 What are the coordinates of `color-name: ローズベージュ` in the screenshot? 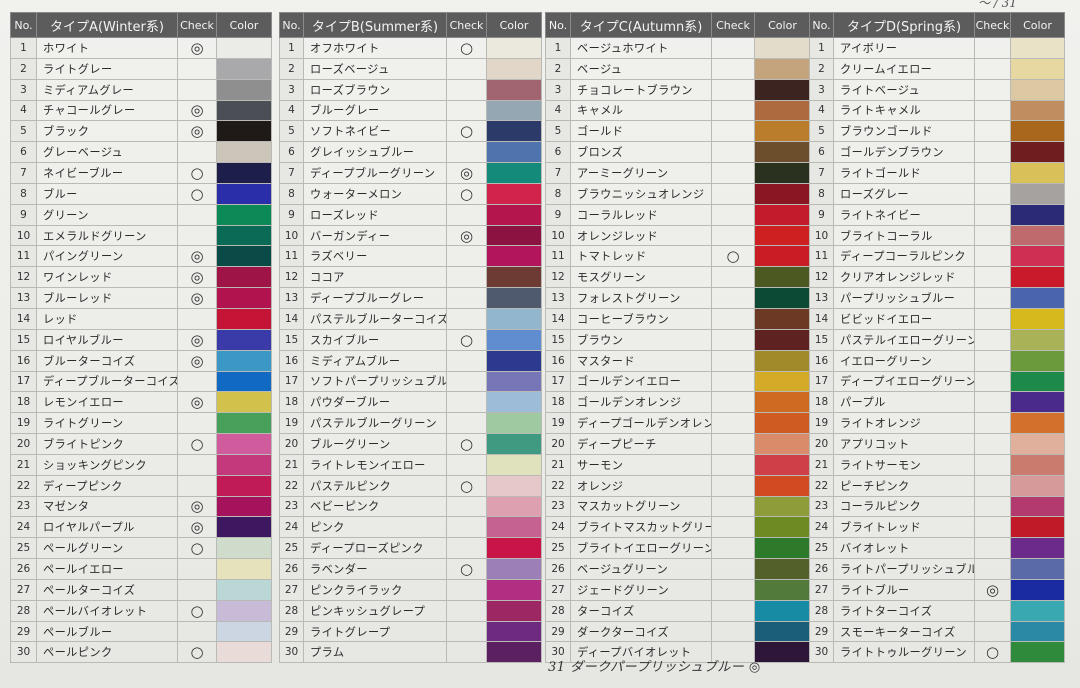 It's located at (375, 68).